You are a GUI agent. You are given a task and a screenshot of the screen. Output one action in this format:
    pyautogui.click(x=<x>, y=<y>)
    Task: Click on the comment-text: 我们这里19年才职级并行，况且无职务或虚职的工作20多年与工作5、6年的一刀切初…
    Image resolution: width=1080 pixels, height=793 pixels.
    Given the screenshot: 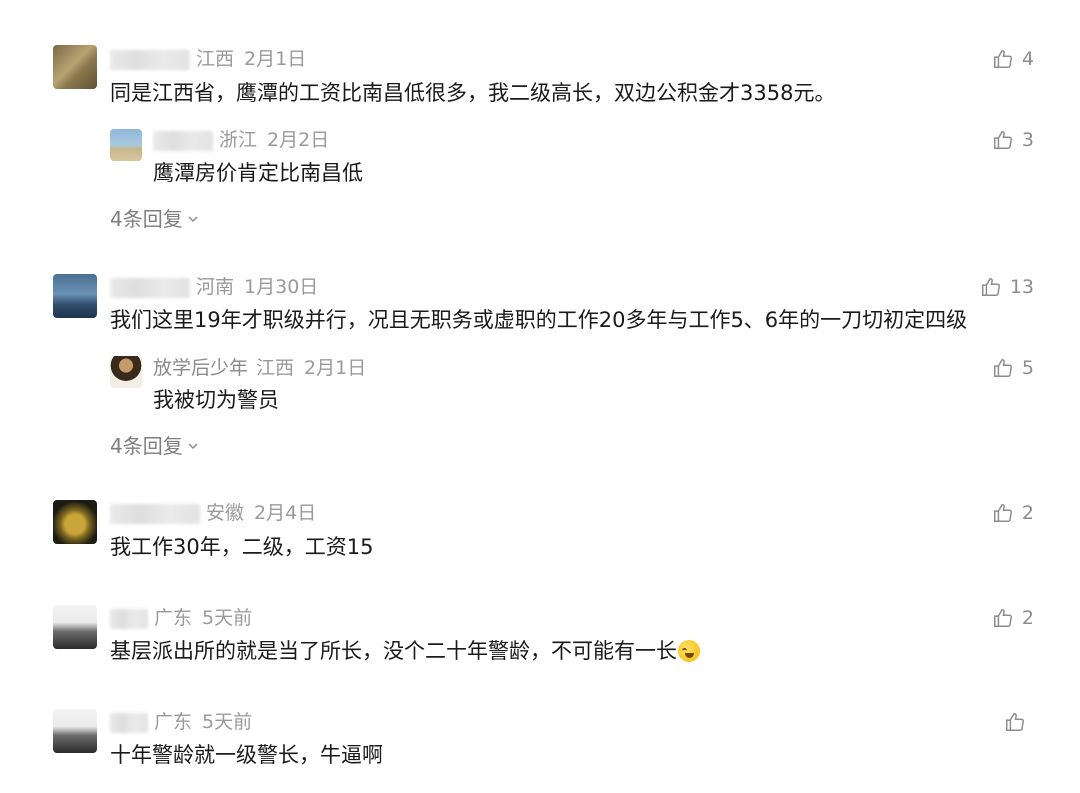 What is the action you would take?
    pyautogui.click(x=539, y=320)
    